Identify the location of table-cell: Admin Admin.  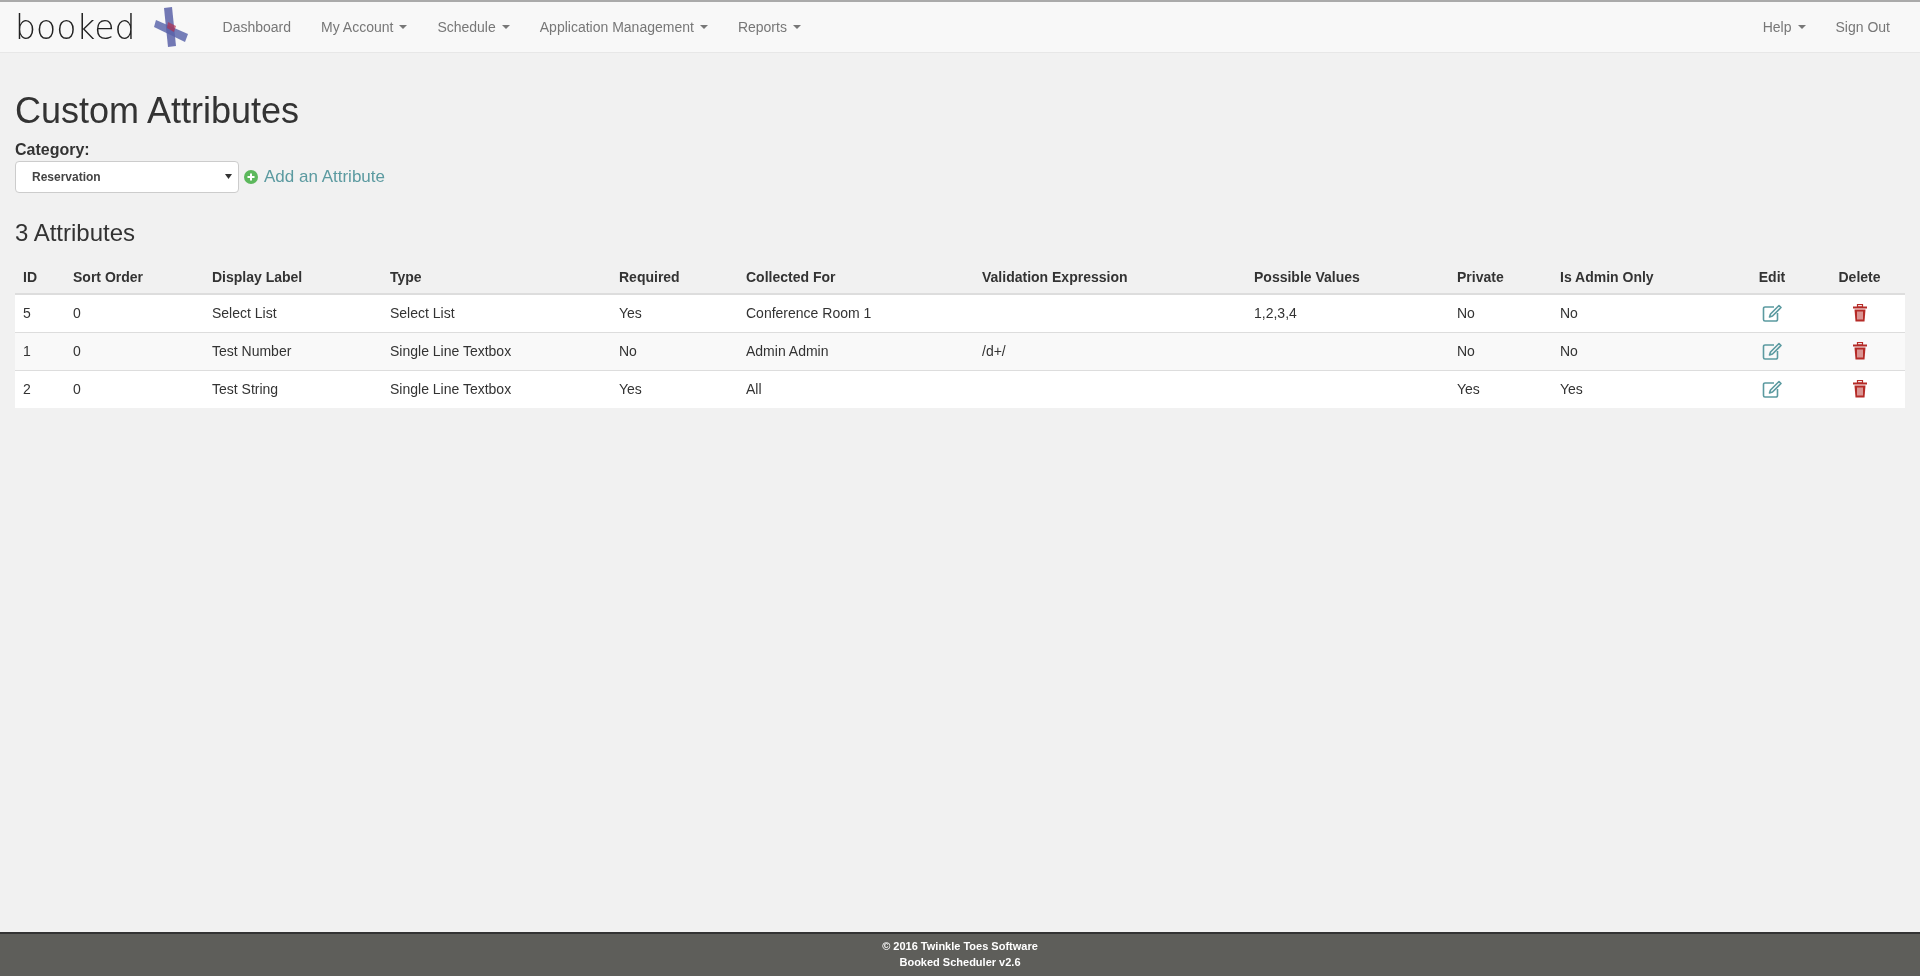
(787, 351).